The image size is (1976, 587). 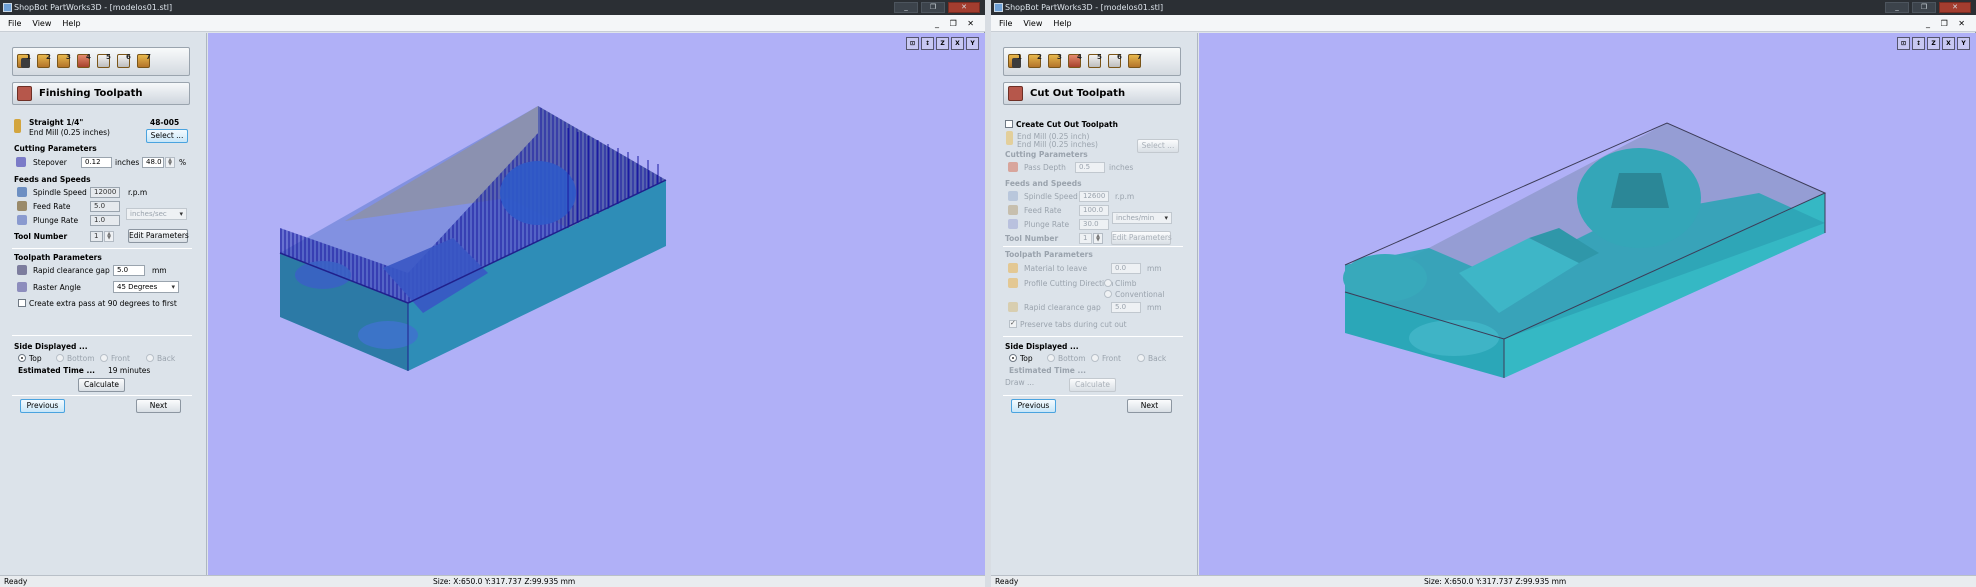 I want to click on rate-units-select: inches/min, so click(x=1142, y=218).